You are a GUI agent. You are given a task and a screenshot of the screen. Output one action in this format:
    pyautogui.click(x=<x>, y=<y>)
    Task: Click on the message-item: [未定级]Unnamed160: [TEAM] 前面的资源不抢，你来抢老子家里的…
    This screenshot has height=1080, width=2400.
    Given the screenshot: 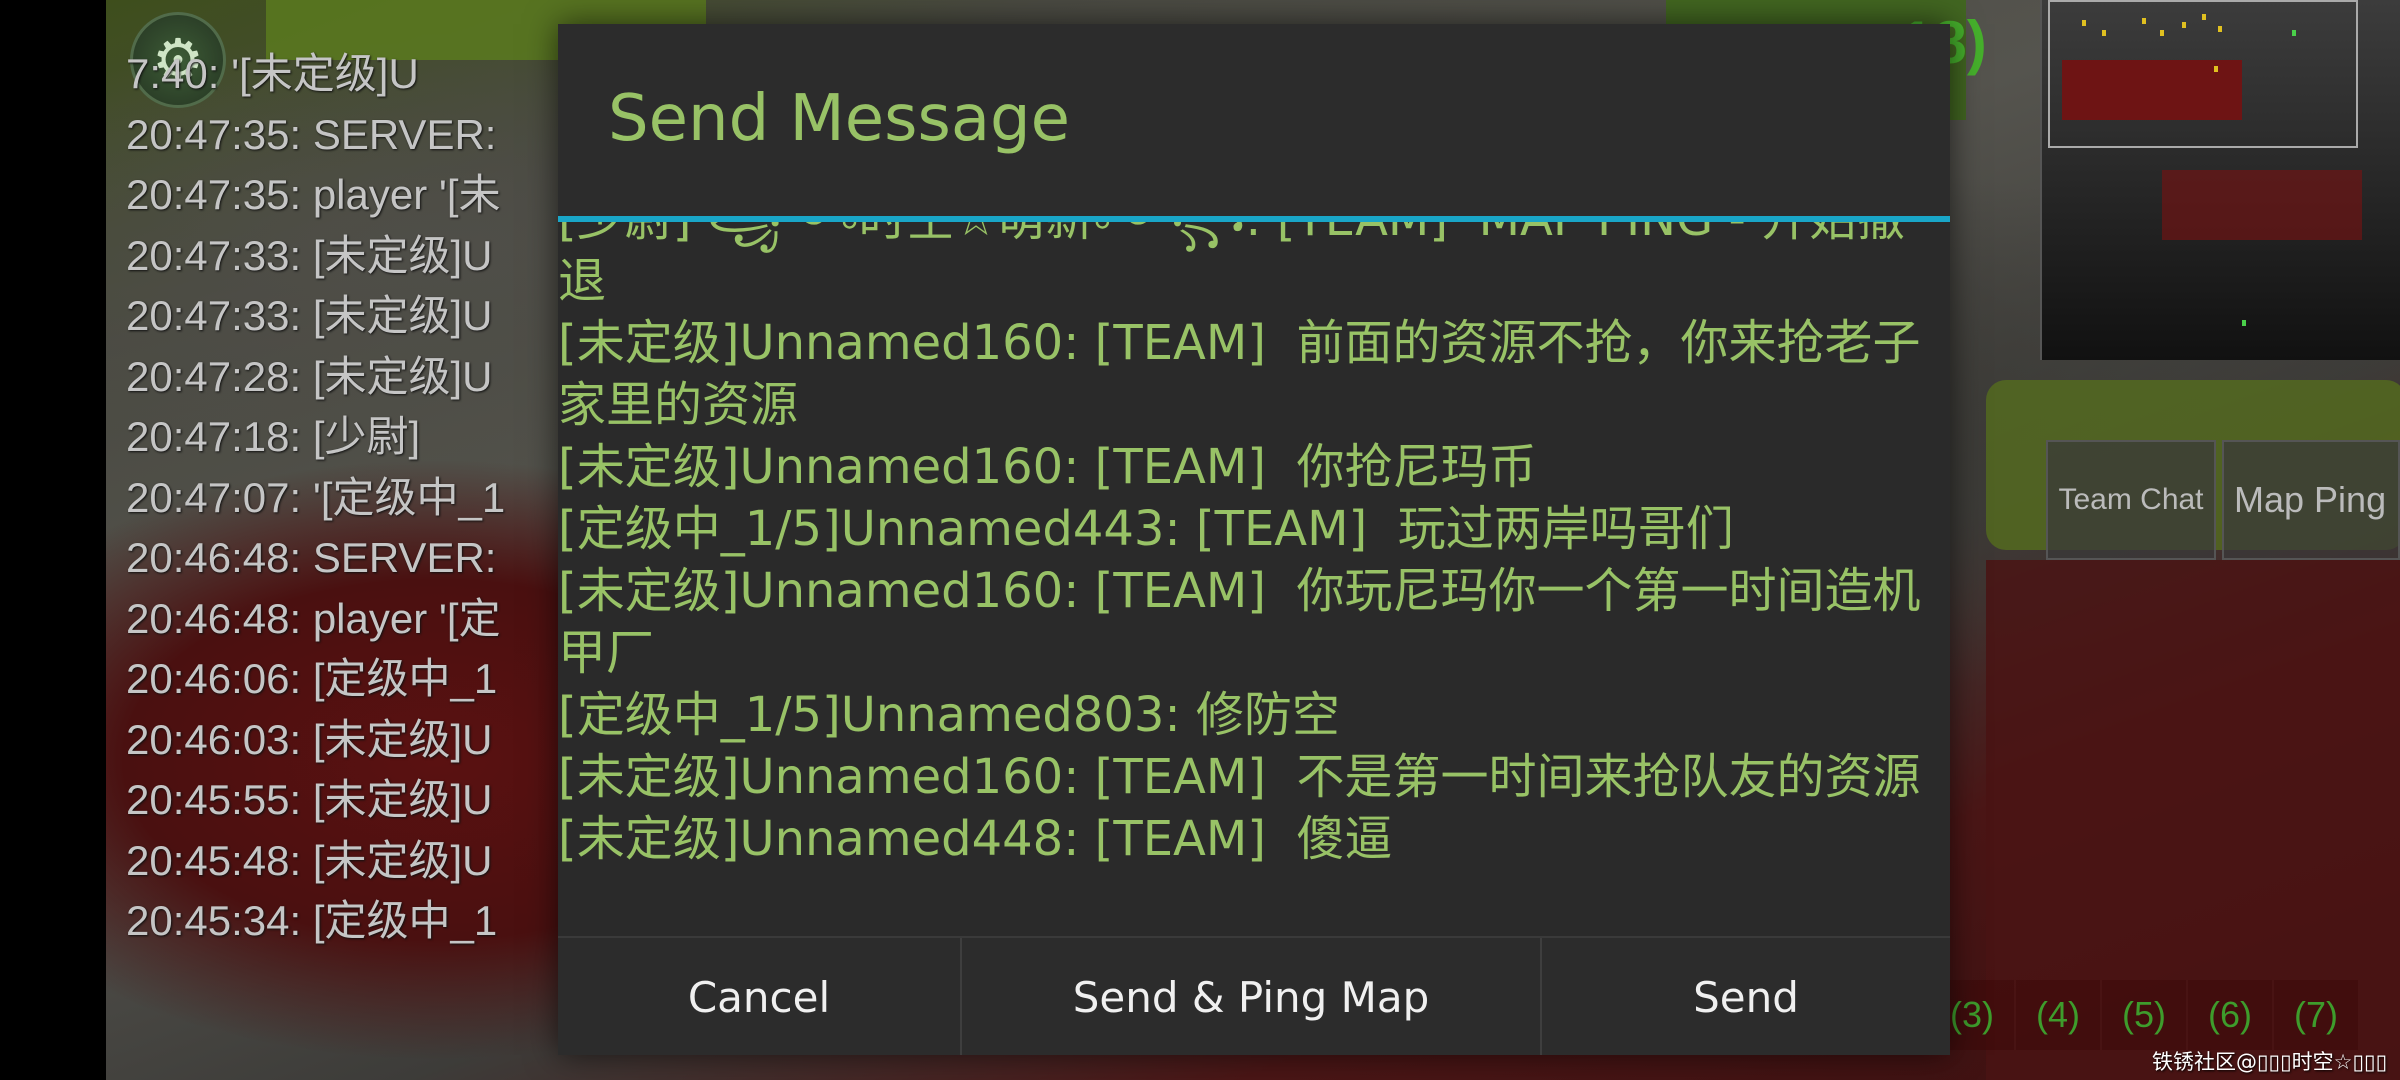 What is the action you would take?
    pyautogui.click(x=1239, y=374)
    